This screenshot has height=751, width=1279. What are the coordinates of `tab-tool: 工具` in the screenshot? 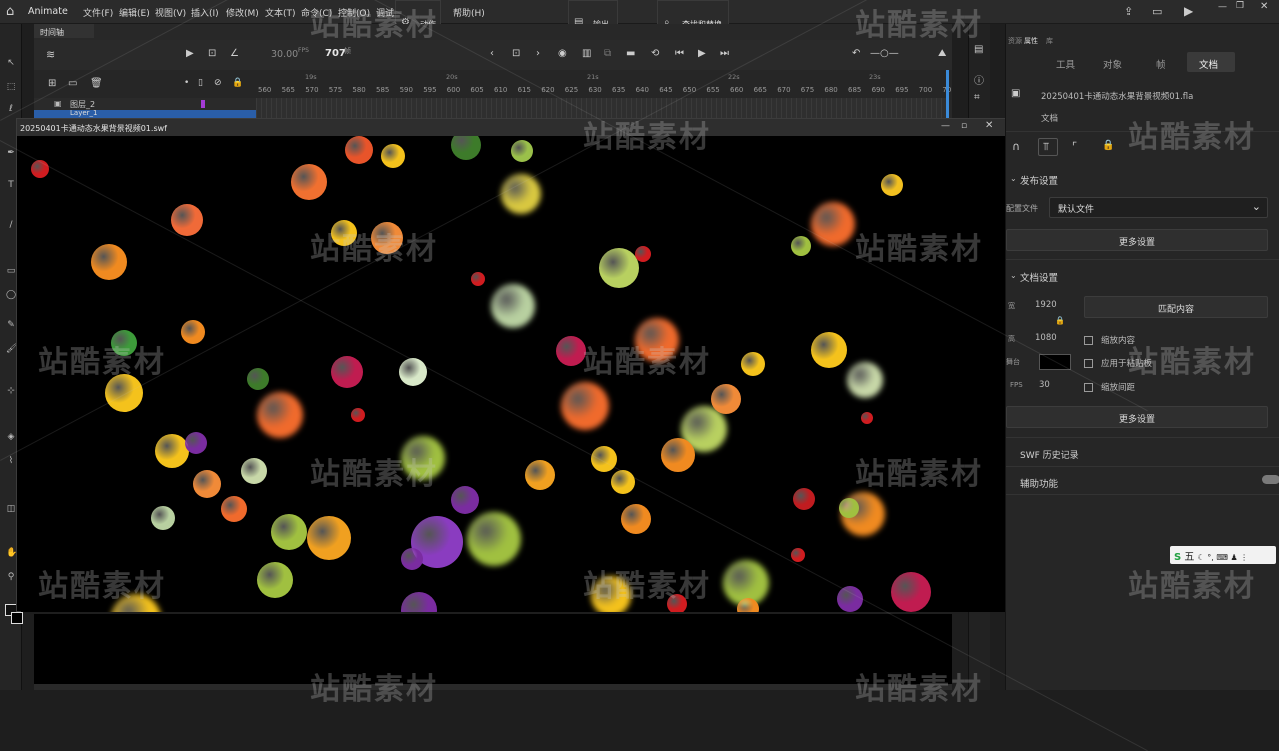 It's located at (1065, 64).